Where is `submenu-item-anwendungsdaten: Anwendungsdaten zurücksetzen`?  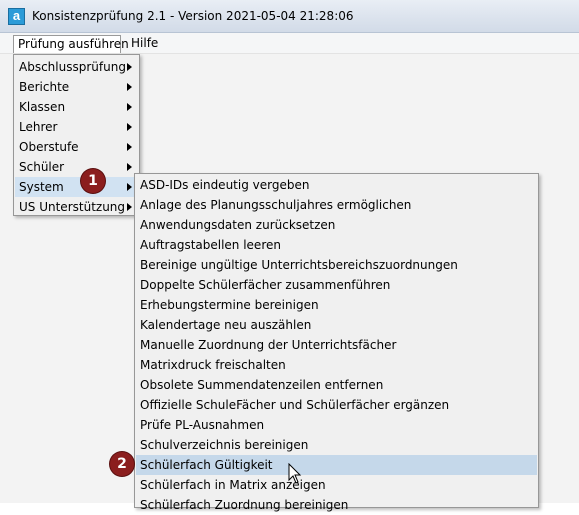 submenu-item-anwendungsdaten: Anwendungsdaten zurücksetzen is located at coordinates (336, 225).